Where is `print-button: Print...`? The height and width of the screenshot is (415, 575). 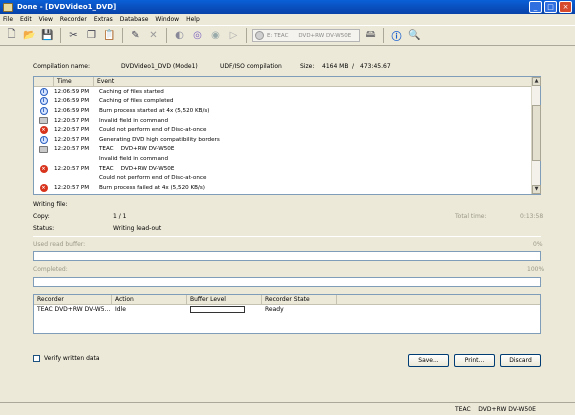
print-button: Print... is located at coordinates (474, 360).